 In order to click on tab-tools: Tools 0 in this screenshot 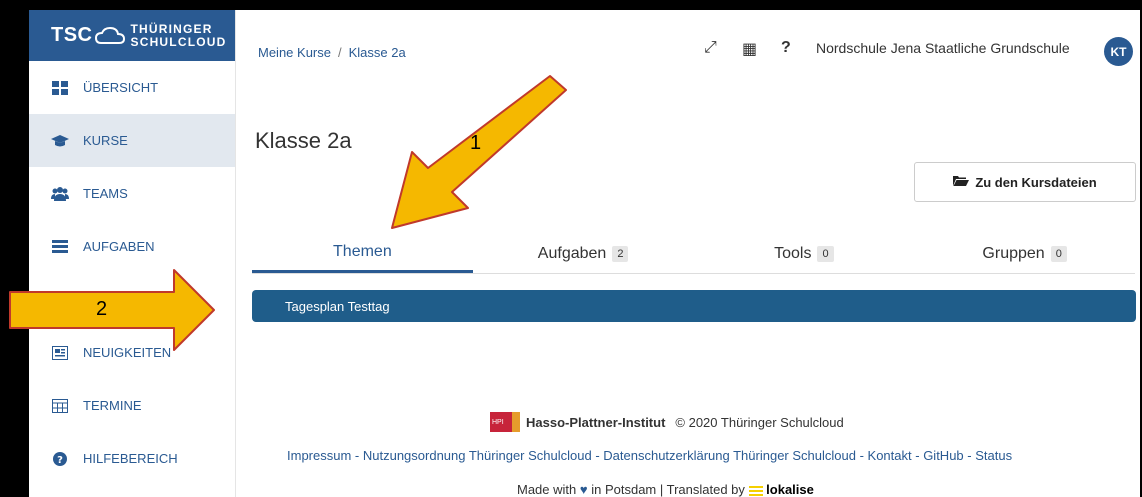, I will do `click(804, 250)`.